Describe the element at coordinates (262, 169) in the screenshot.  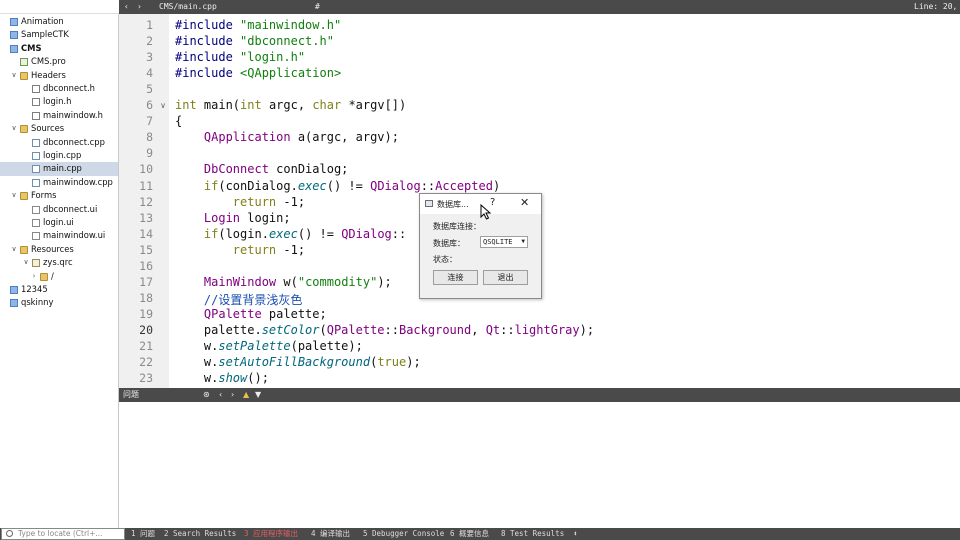
I see `code-line: DbConnect conDialog;` at that location.